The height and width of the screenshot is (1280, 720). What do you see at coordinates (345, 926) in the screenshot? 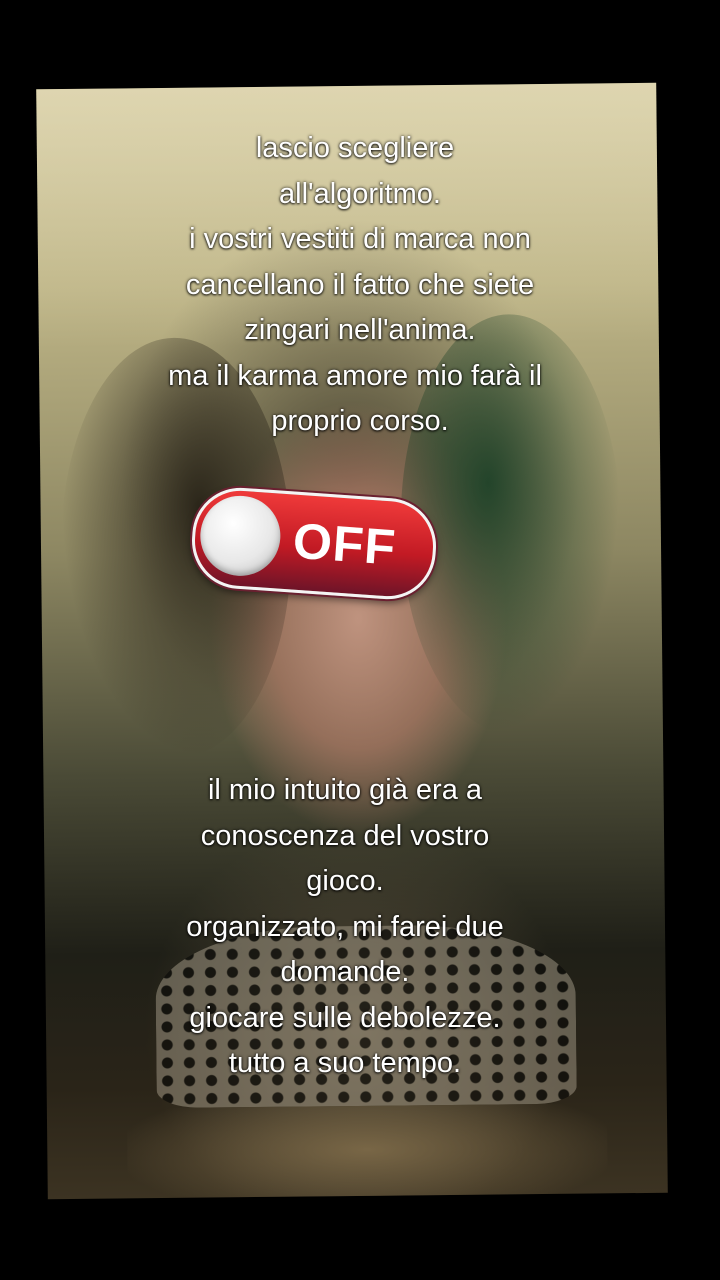
I see `caption-line: organizzato, mi farei due` at bounding box center [345, 926].